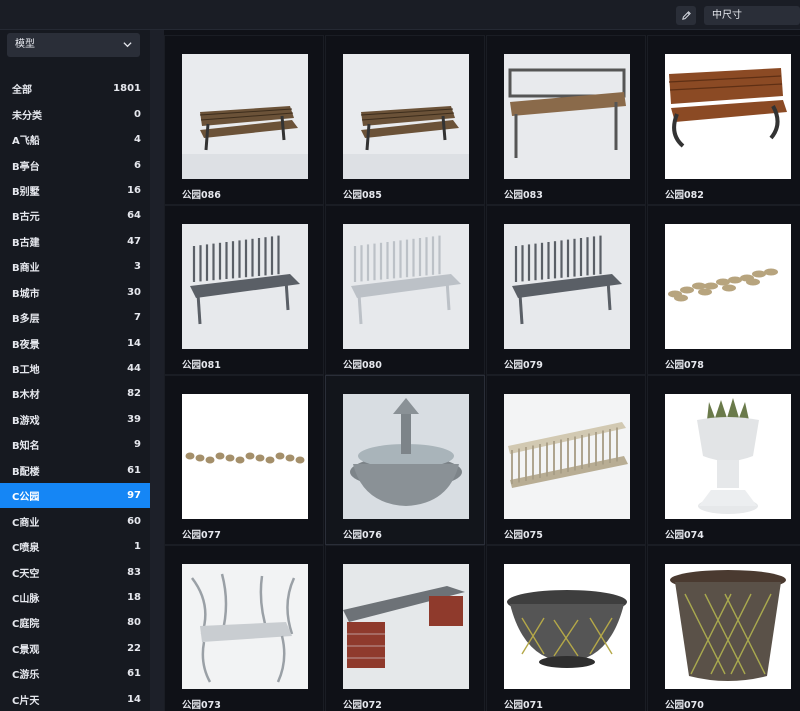 The image size is (800, 711). Describe the element at coordinates (728, 116) in the screenshot. I see `cast-iron-bench-icon` at that location.